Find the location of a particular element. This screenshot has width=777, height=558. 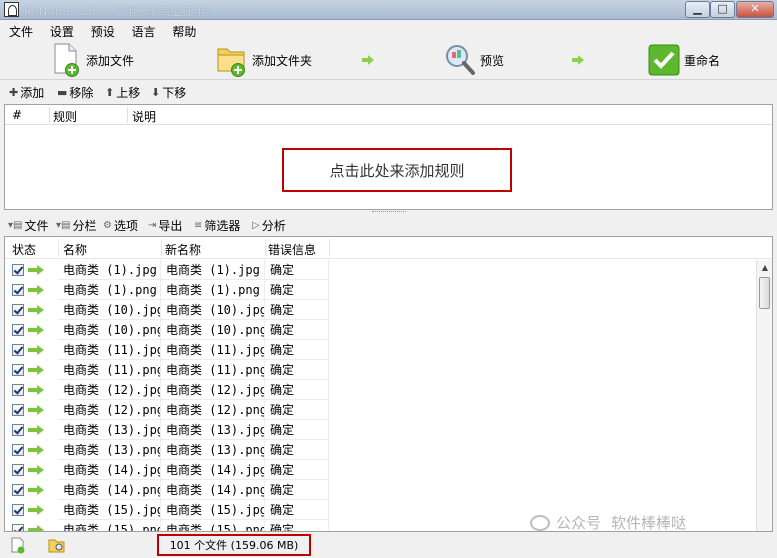

table-row: 电商类 (14).jpg 电商类 (14).jpg 确定 is located at coordinates (380, 470).